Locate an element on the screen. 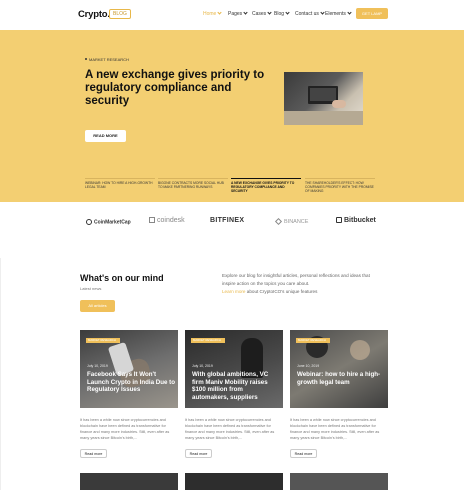 This screenshot has height=490, width=464. section-title: What's on our mind is located at coordinates (122, 278).